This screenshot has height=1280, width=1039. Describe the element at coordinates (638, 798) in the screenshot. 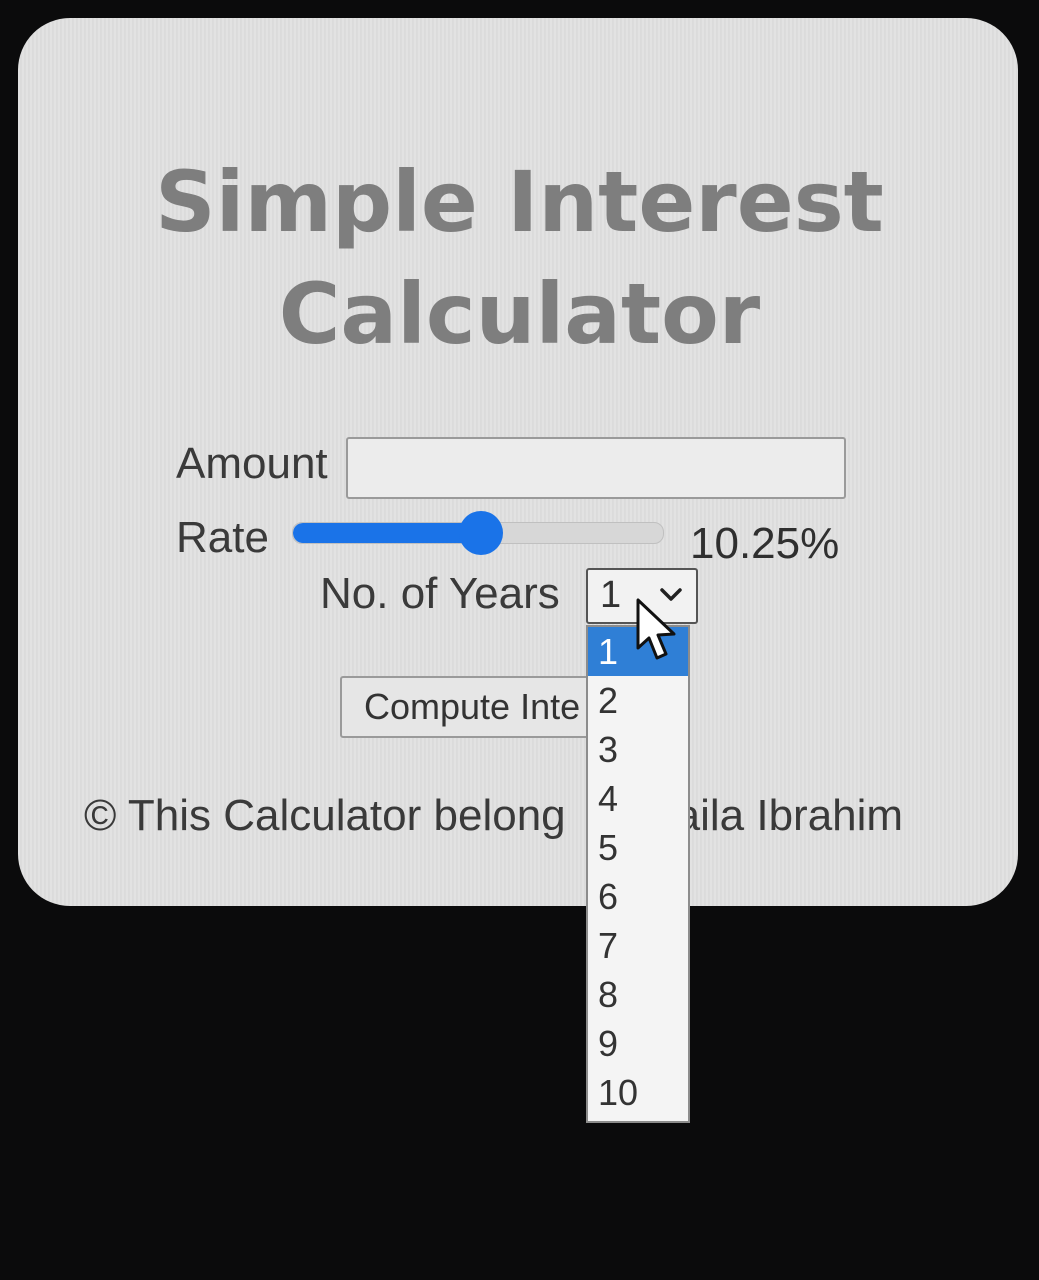

I see `years-option: 4` at that location.